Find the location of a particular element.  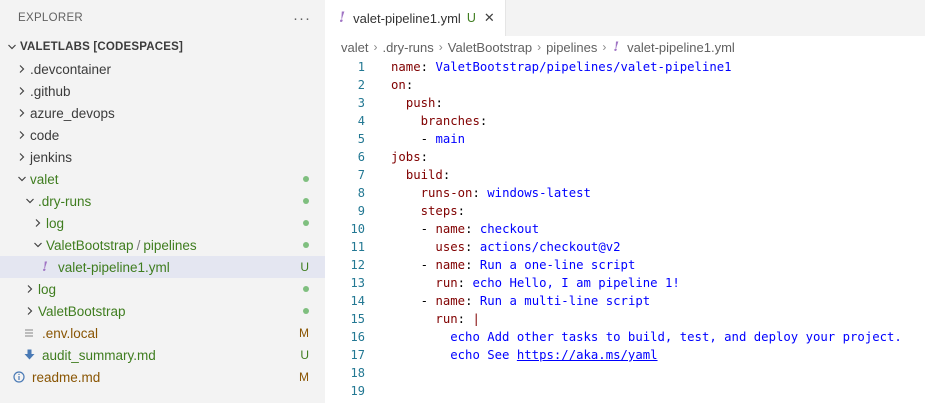

code-line: 7 build: is located at coordinates (625, 175).